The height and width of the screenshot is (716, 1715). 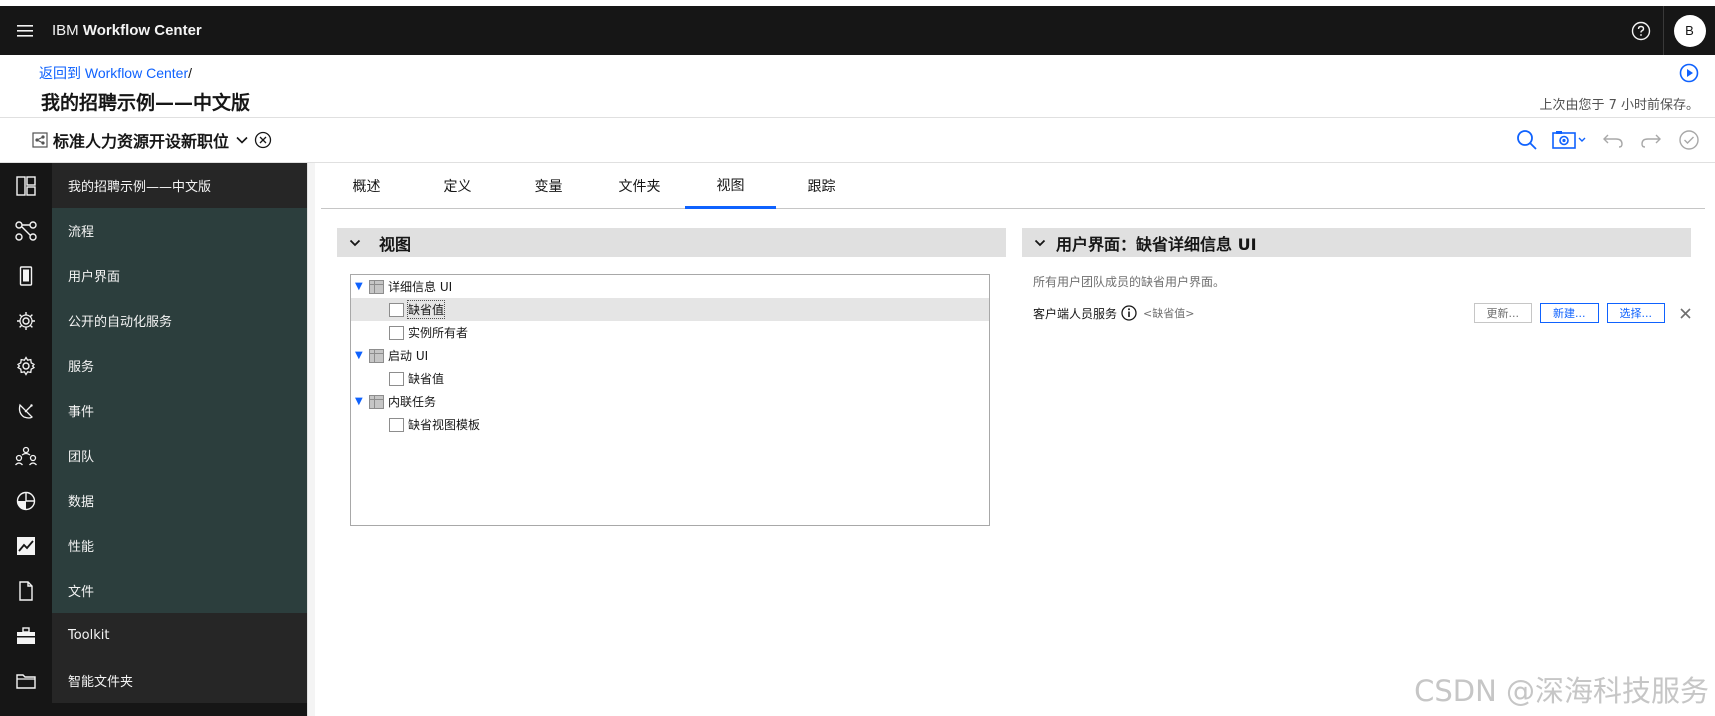 I want to click on sidebar-item-label: 数据, so click(x=179, y=500).